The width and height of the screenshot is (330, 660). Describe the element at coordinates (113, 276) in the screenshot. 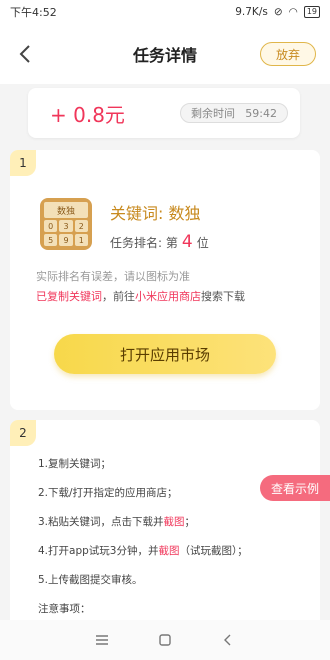

I see `rank-note: 实际排名有误差，请以图标为准` at that location.